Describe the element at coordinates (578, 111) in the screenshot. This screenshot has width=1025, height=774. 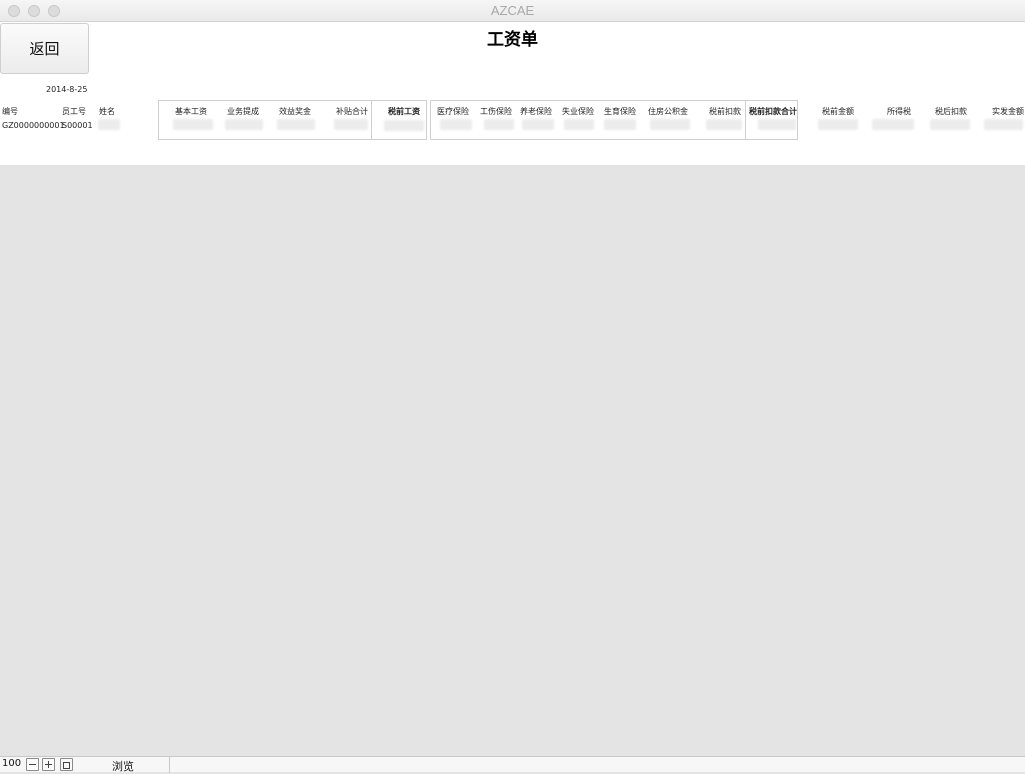
I see `unemployment-insurance-label: 失业保险` at that location.